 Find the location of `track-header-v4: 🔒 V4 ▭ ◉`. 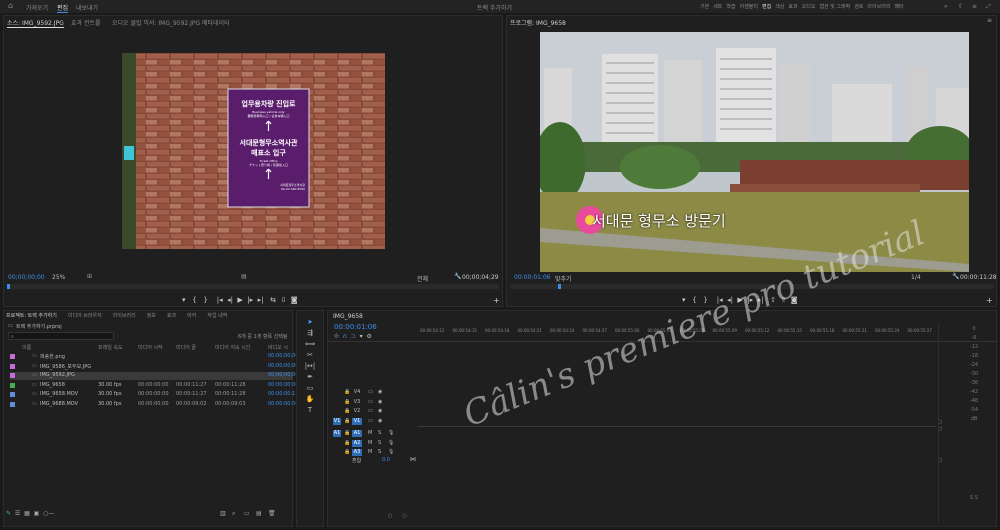

track-header-v4: 🔒 V4 ▭ ◉ is located at coordinates (373, 393).